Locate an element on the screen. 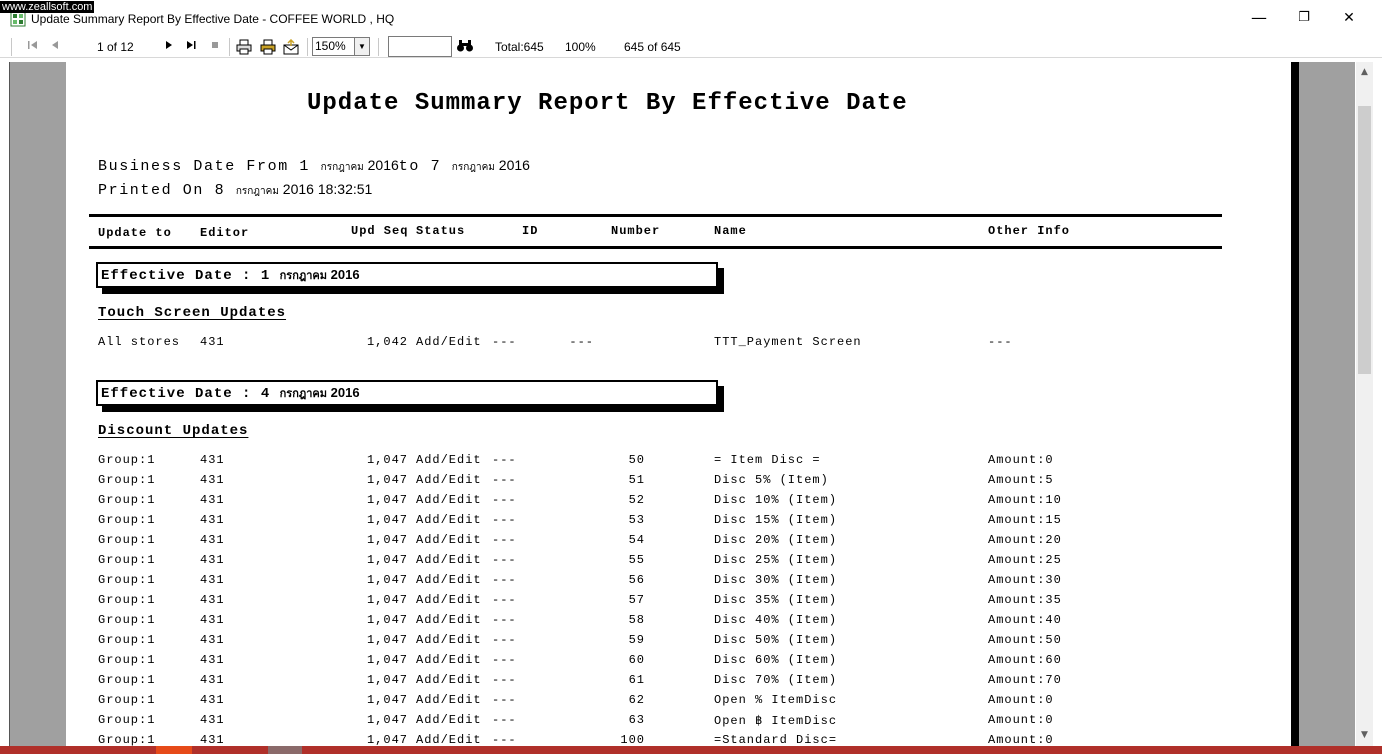  print-button is located at coordinates (244, 47).